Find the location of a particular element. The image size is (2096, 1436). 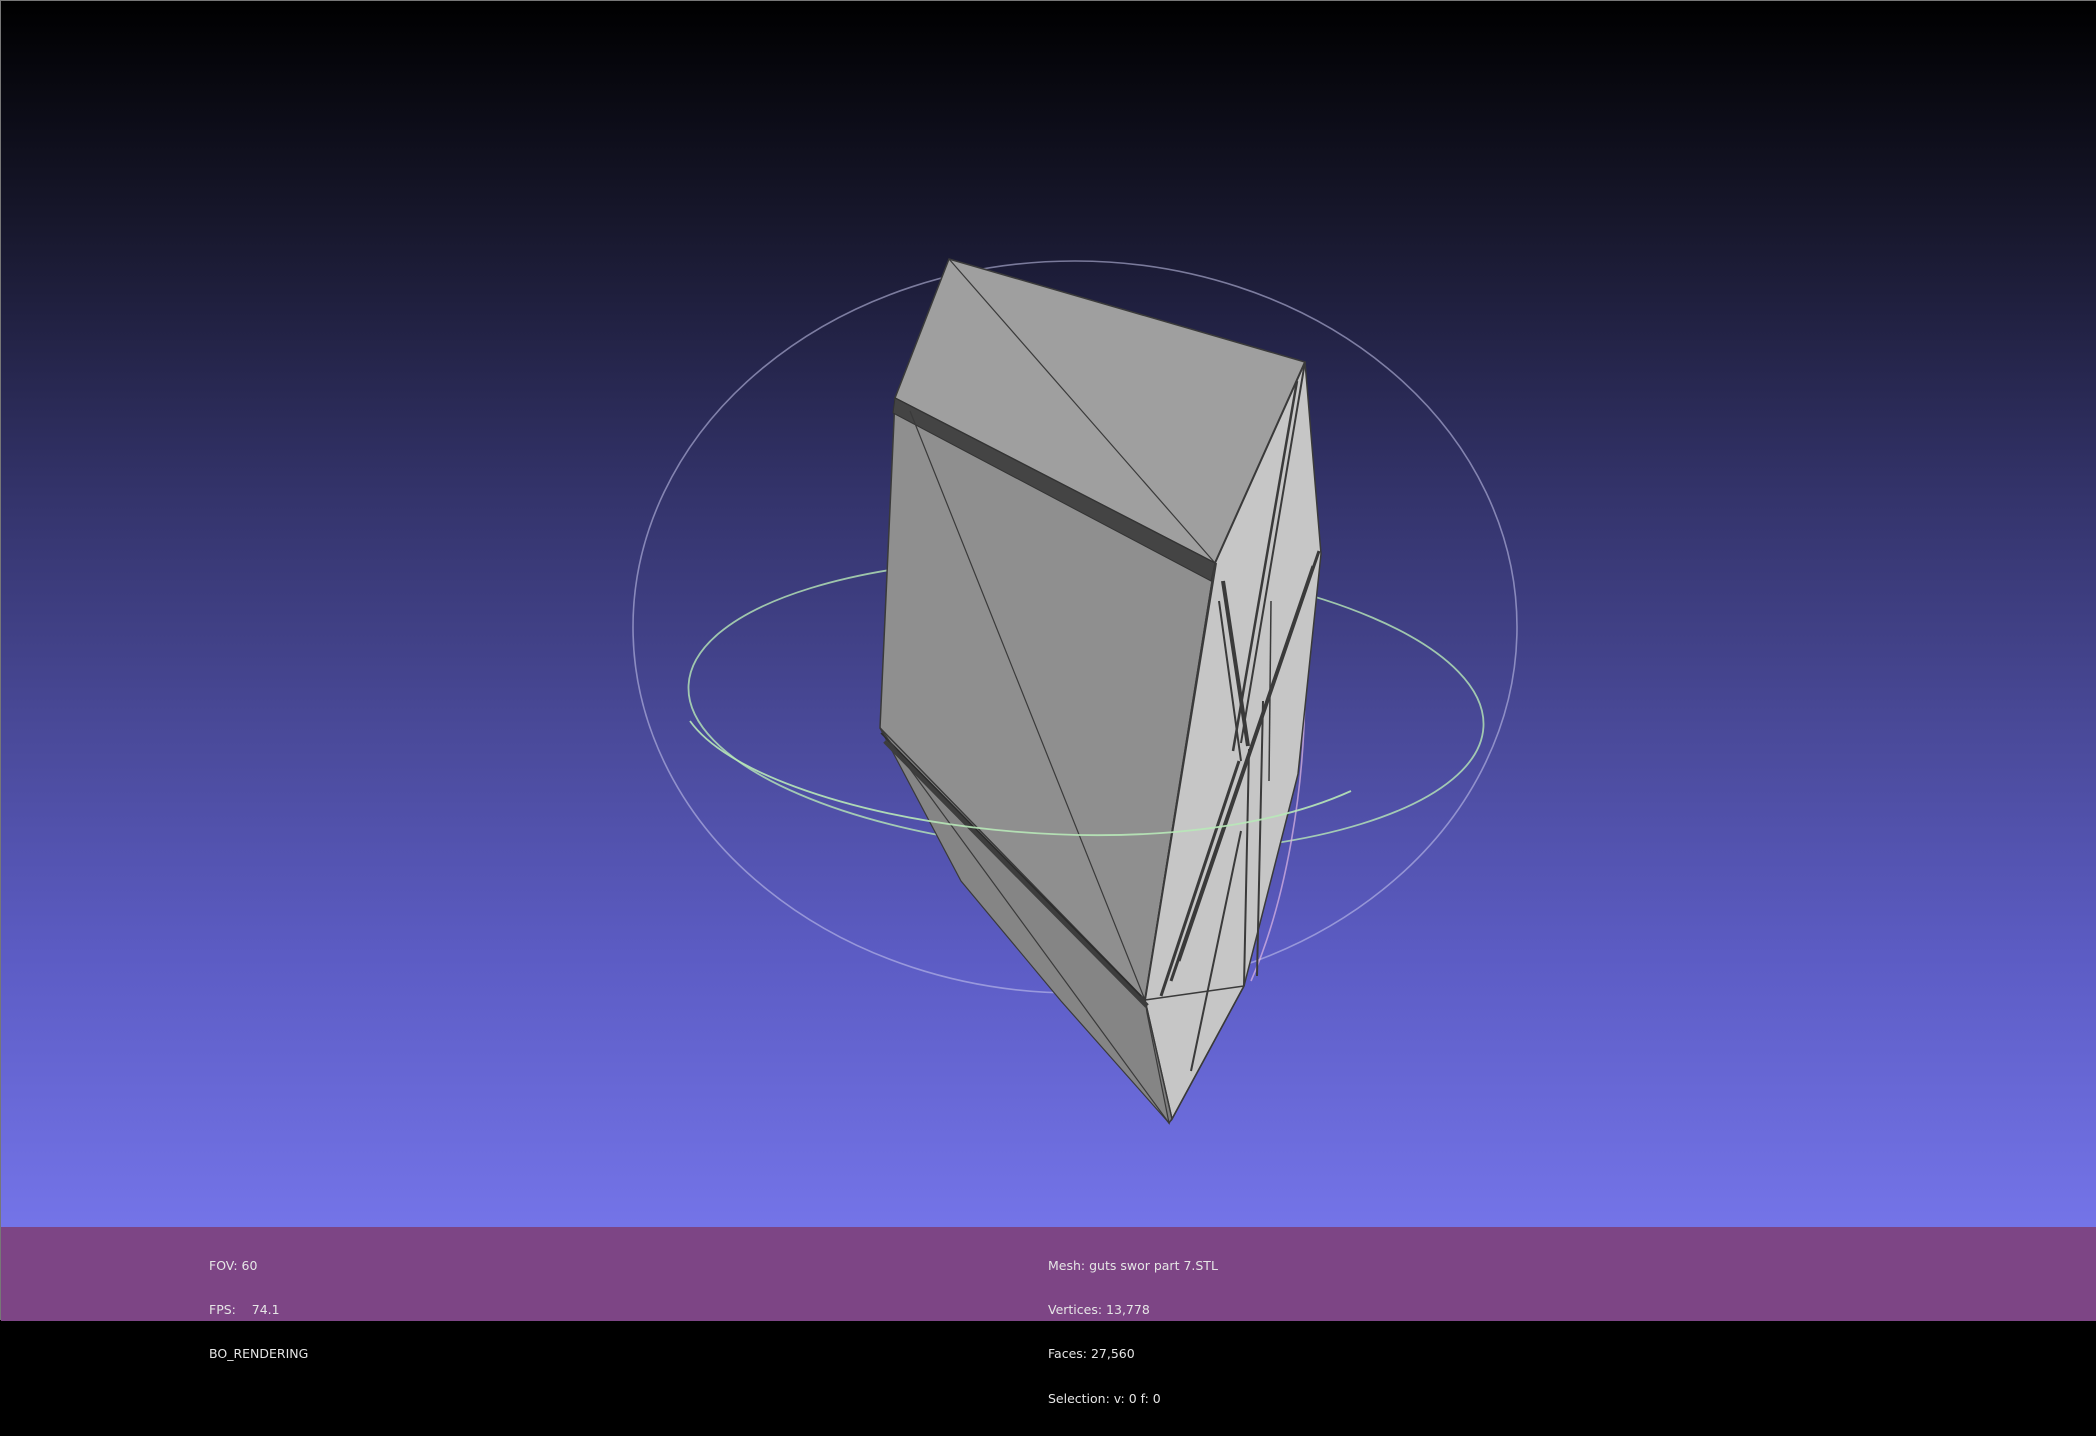

selection-readout: Selection: v: 0 f: 0 is located at coordinates (1104, 1398).